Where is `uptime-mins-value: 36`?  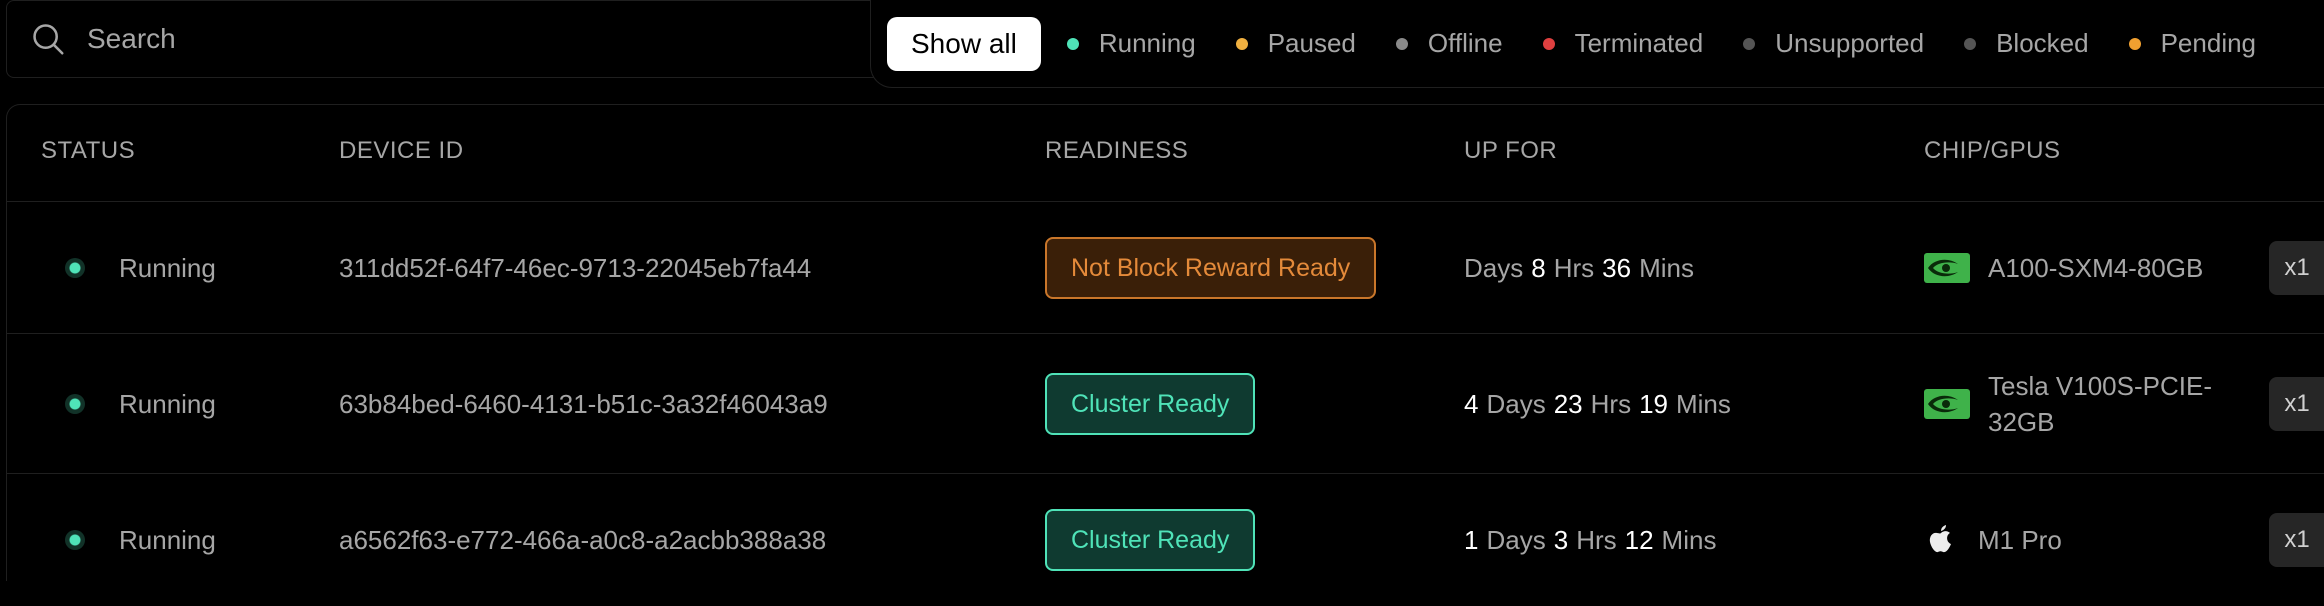
uptime-mins-value: 36 is located at coordinates (1617, 267).